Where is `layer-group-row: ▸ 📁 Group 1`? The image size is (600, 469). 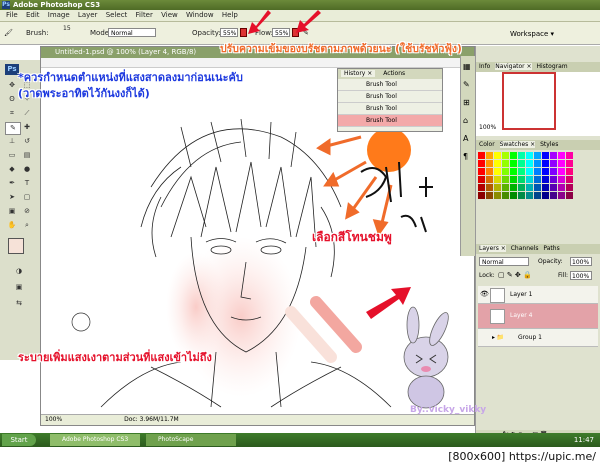 layer-group-row: ▸ 📁 Group 1 is located at coordinates (538, 338).